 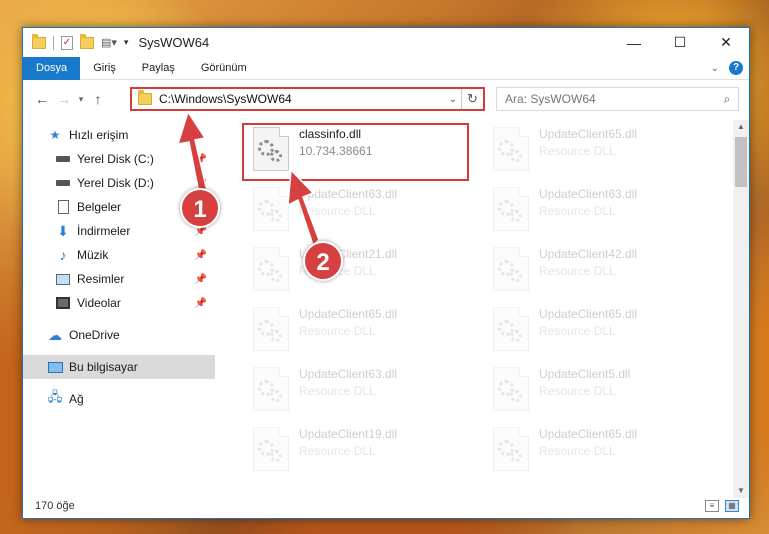 What do you see at coordinates (680, 42) in the screenshot?
I see `maximize-button: ☐` at bounding box center [680, 42].